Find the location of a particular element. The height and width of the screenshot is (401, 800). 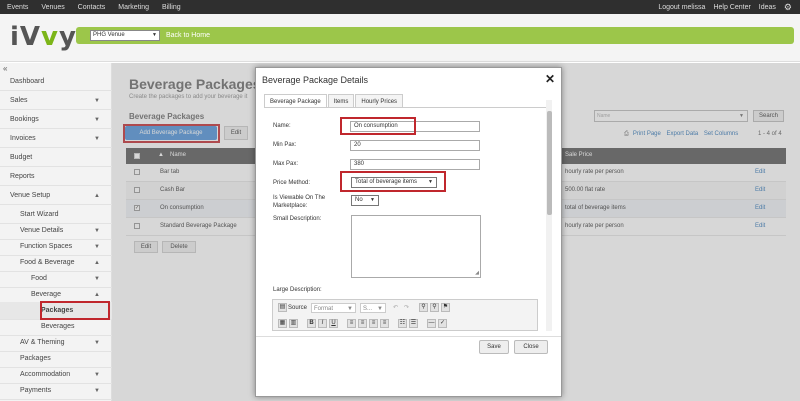

source-button: Source is located at coordinates (297, 308).